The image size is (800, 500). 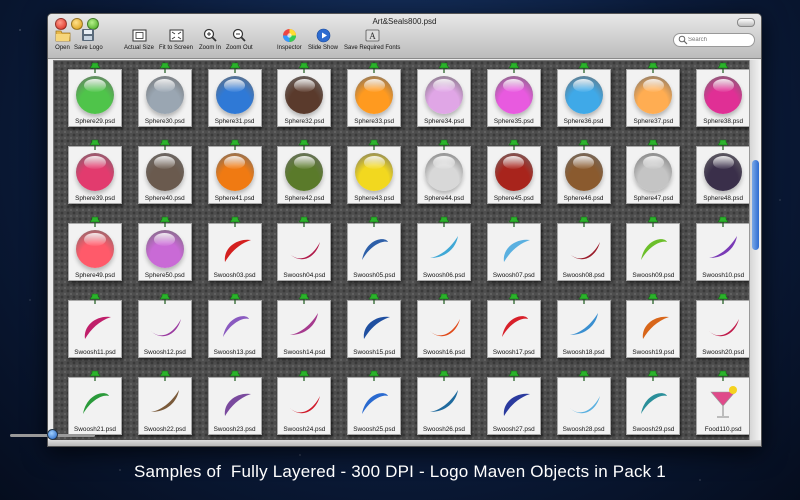 What do you see at coordinates (755, 205) in the screenshot?
I see `scrollbar-thumb` at bounding box center [755, 205].